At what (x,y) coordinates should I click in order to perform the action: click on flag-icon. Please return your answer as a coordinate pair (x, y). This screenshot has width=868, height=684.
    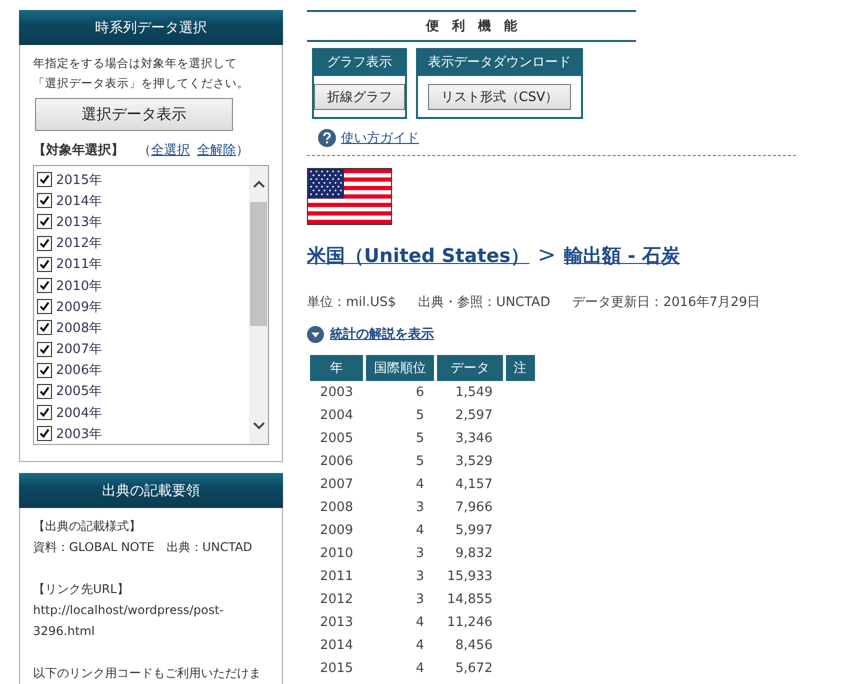
    Looking at the image, I should click on (349, 196).